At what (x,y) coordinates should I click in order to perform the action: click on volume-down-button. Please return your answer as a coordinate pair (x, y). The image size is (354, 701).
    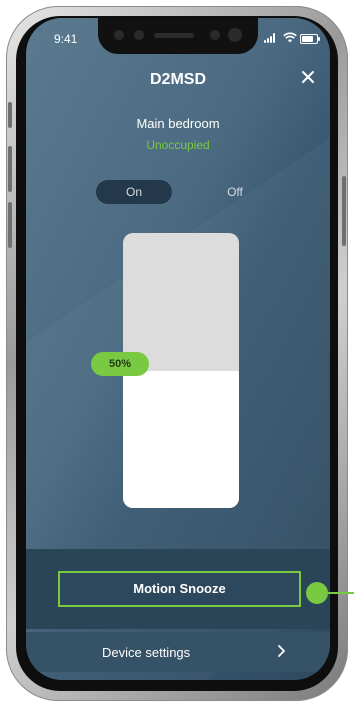
    Looking at the image, I should click on (10, 225).